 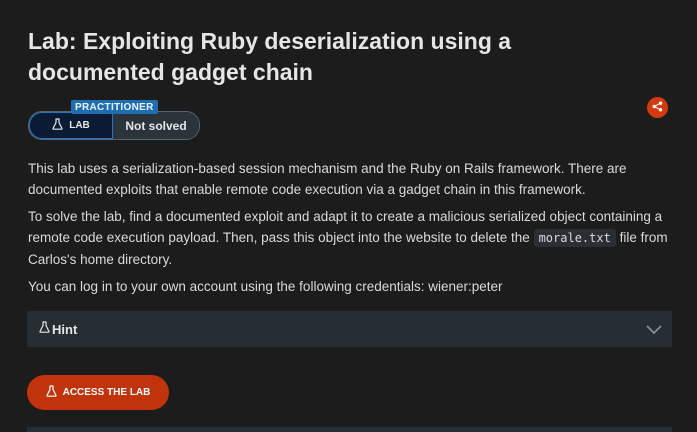 I want to click on lab-status-widget: LAB Not solved, so click(x=114, y=125).